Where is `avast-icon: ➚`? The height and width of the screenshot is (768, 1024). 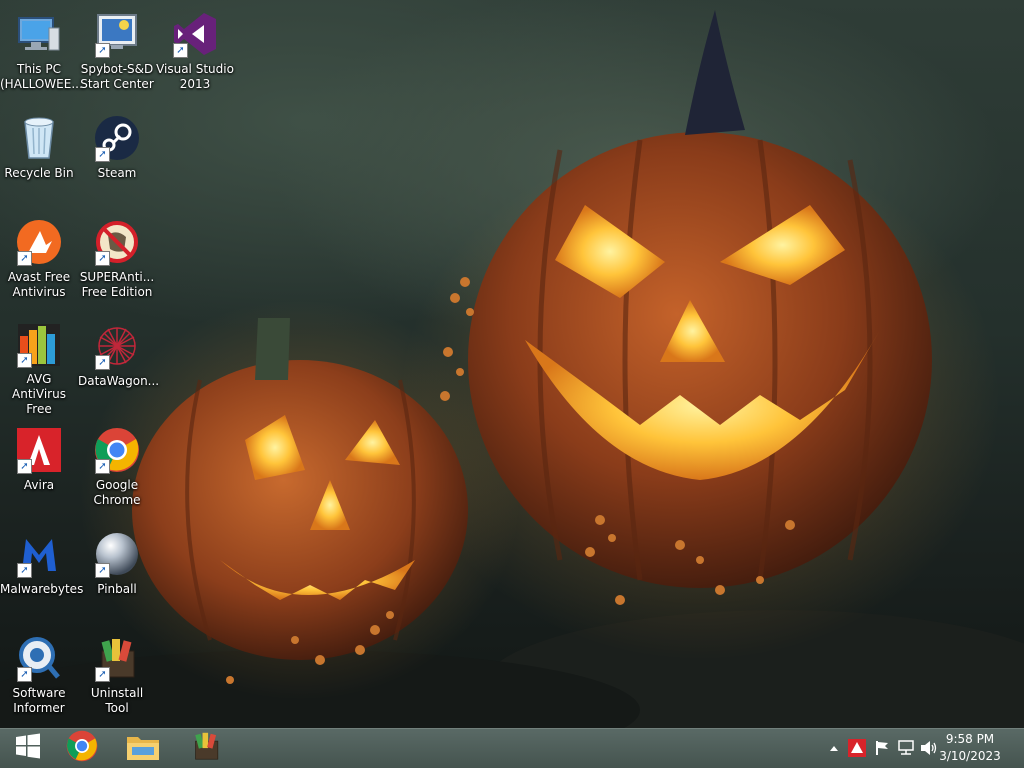 avast-icon: ➚ is located at coordinates (39, 242).